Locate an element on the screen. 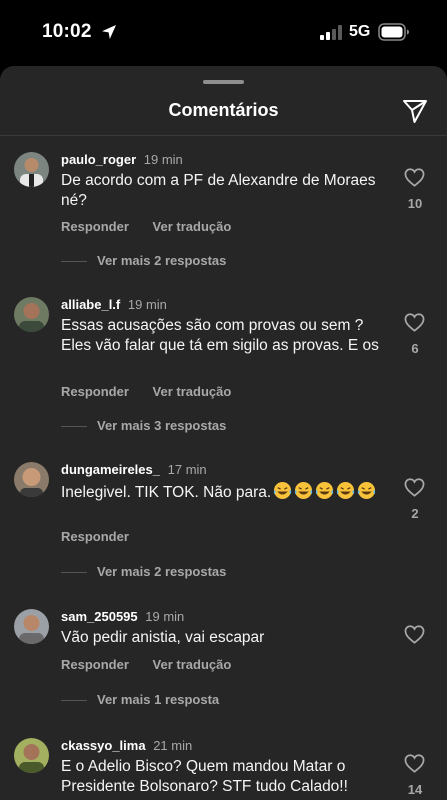 The width and height of the screenshot is (447, 800). status-time: 10:02 is located at coordinates (67, 31).